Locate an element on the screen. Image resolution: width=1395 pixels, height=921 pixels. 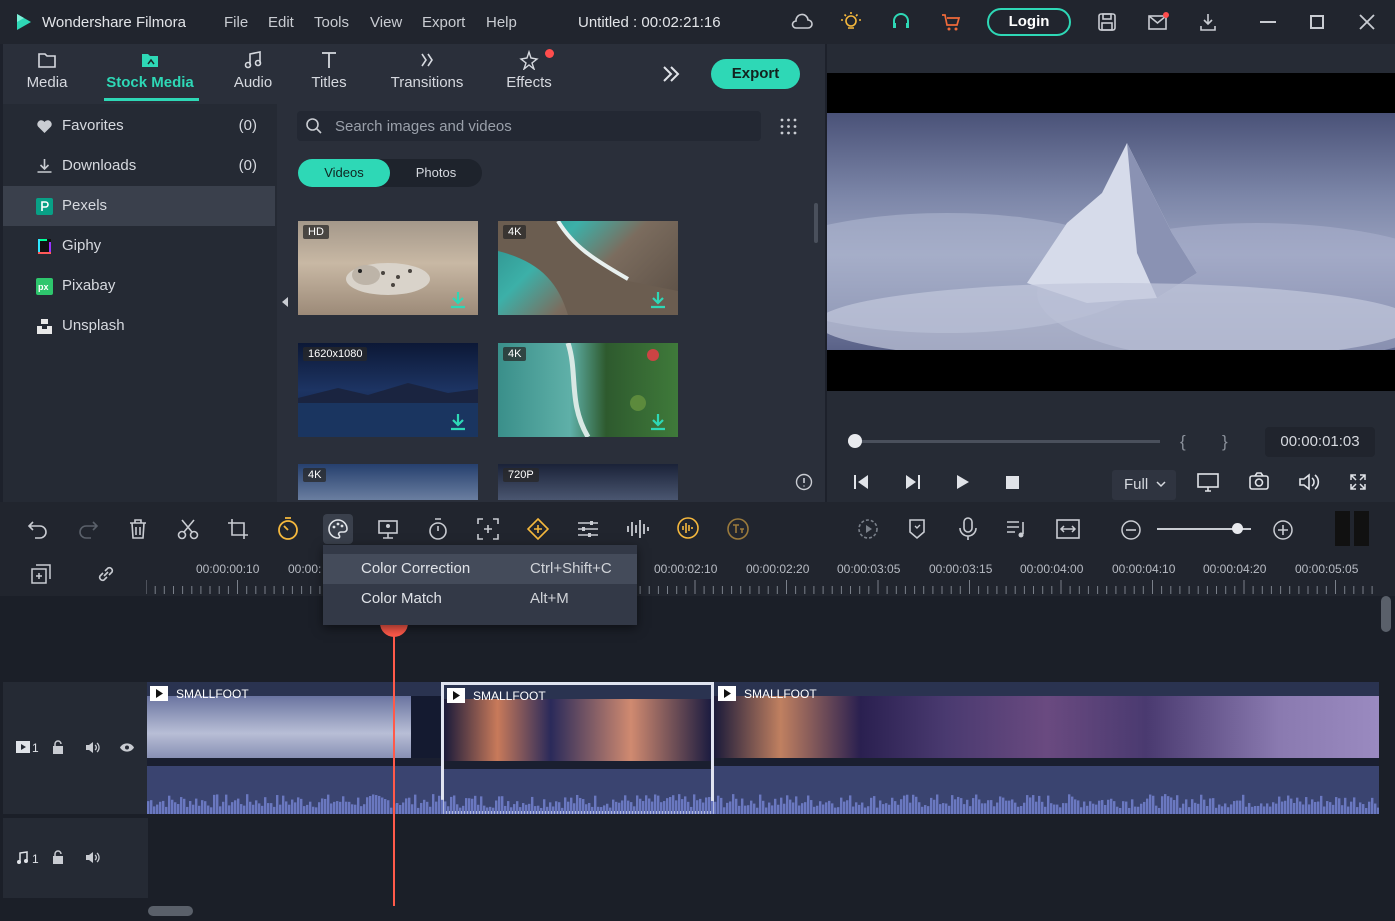
undo-icon is located at coordinates (38, 529).